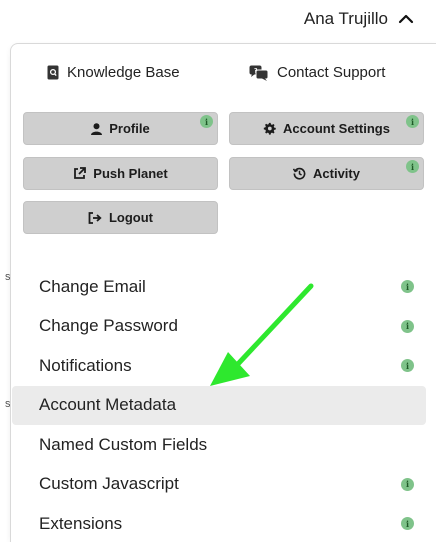 This screenshot has height=542, width=436. What do you see at coordinates (108, 326) in the screenshot?
I see `menu-item-label: Change Password` at bounding box center [108, 326].